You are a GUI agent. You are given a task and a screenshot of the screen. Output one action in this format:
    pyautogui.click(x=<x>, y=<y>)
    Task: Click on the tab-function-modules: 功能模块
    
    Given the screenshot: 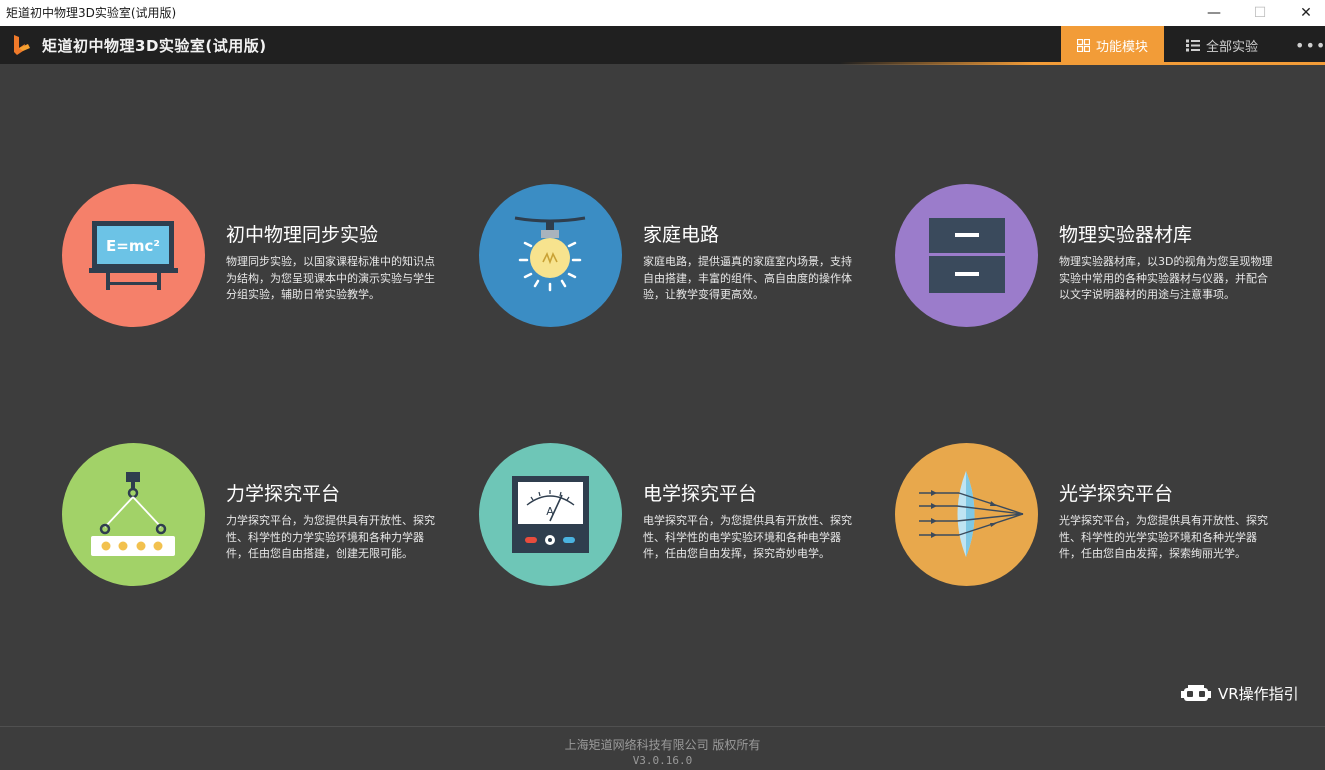 What is the action you would take?
    pyautogui.click(x=1112, y=45)
    